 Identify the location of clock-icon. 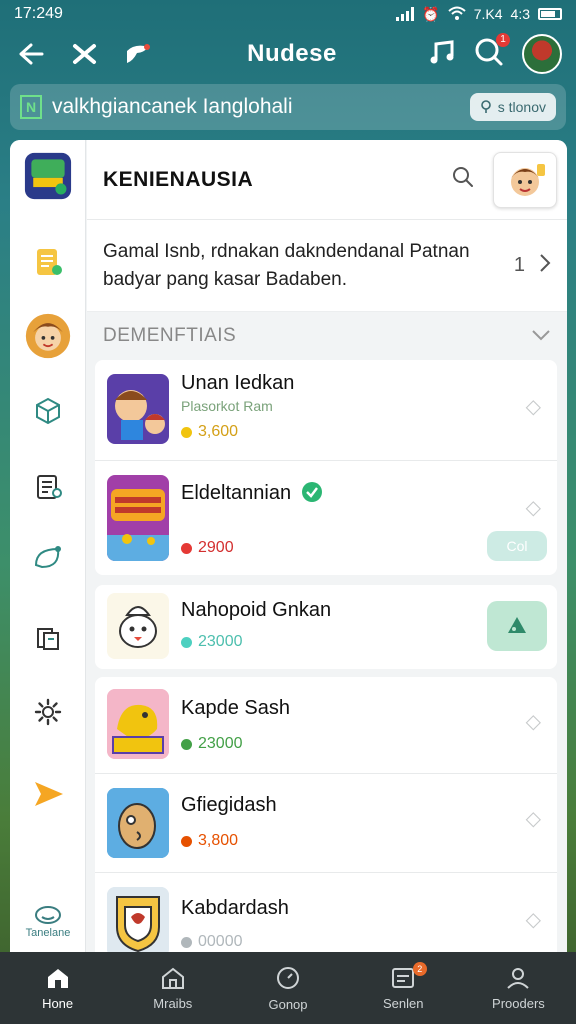
(288, 977).